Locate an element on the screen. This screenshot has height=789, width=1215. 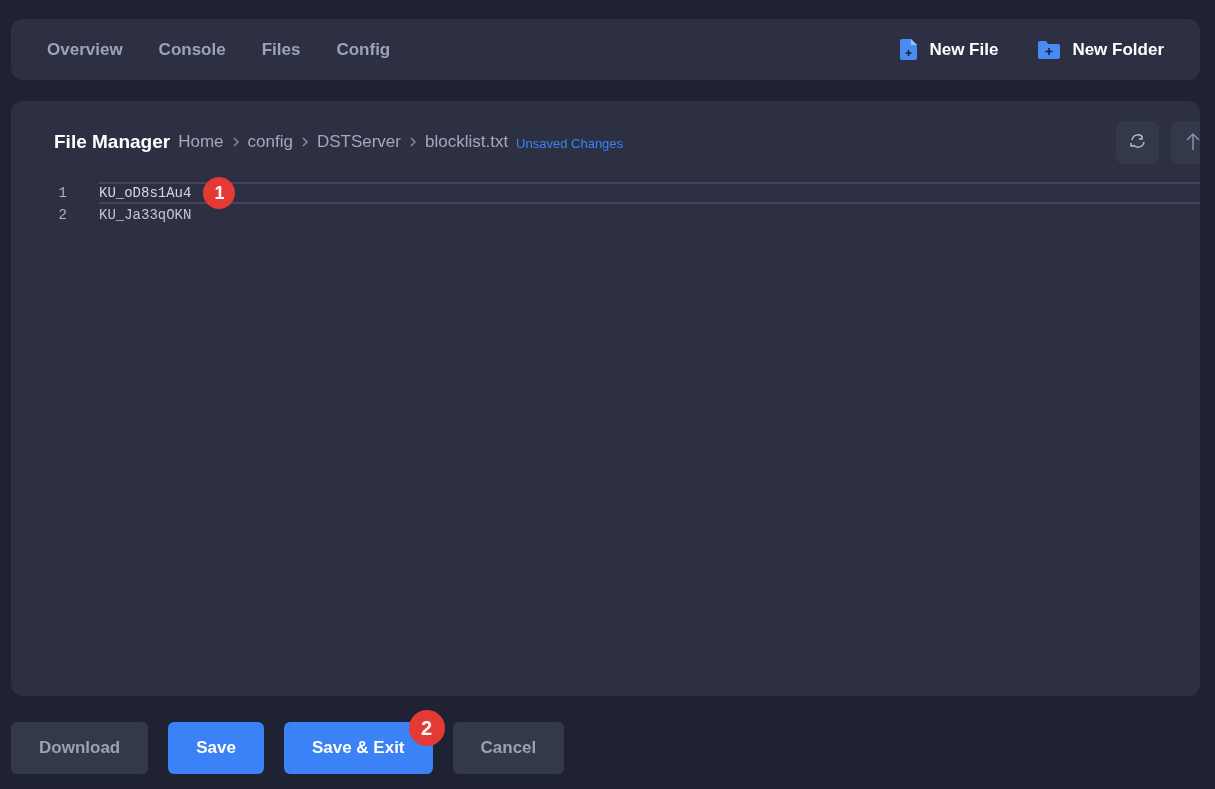
action-button: Save is located at coordinates (216, 748).